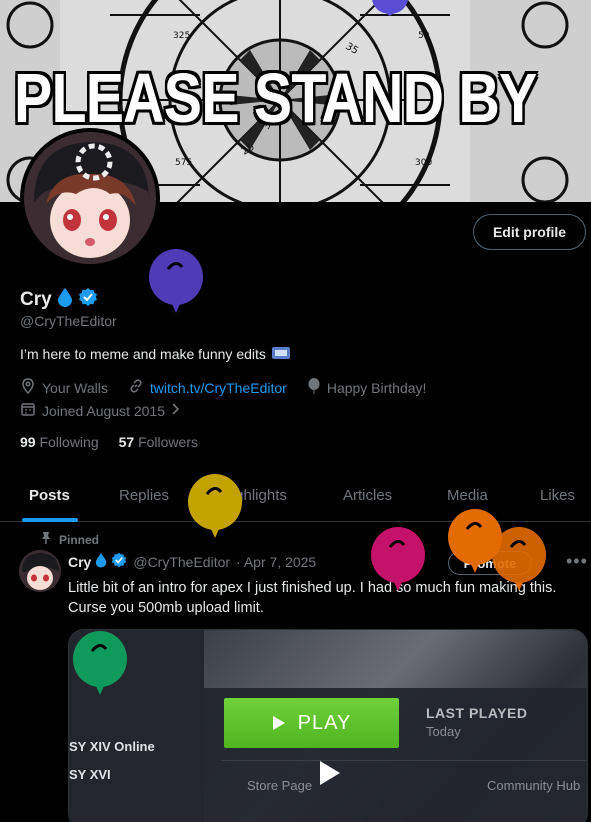 The image size is (591, 822). What do you see at coordinates (276, 562) in the screenshot?
I see `post-date: · Apr 7, 2025` at bounding box center [276, 562].